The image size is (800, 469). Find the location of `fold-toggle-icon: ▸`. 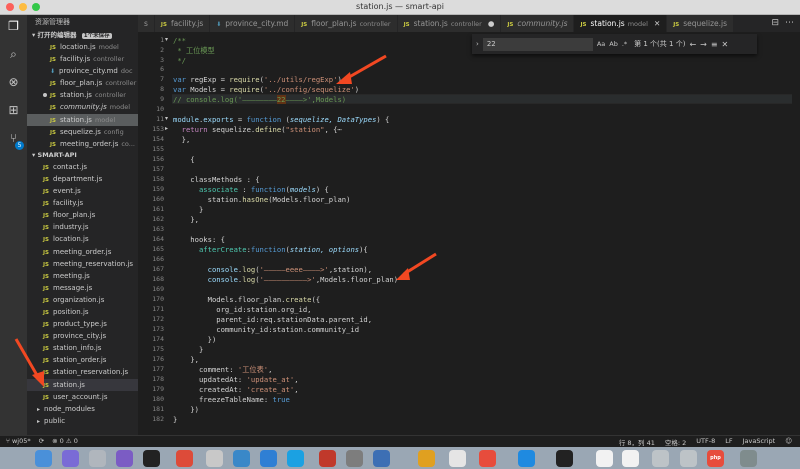

fold-toggle-icon: ▸ is located at coordinates (166, 128).